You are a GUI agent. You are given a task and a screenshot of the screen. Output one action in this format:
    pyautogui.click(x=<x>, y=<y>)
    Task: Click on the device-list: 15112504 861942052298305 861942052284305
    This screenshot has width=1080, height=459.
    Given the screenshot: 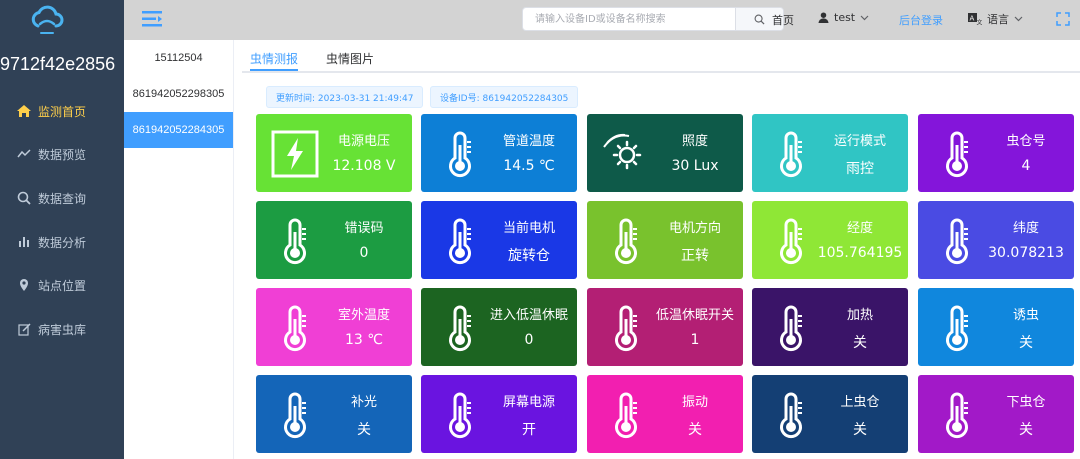 What is the action you would take?
    pyautogui.click(x=179, y=249)
    